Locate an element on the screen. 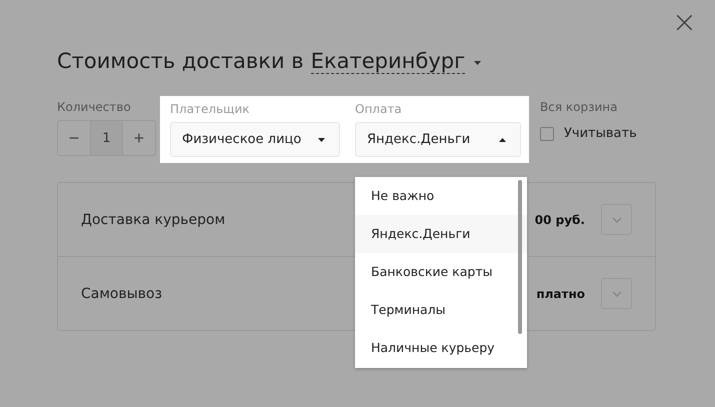 The height and width of the screenshot is (407, 715). checkbox is located at coordinates (547, 133).